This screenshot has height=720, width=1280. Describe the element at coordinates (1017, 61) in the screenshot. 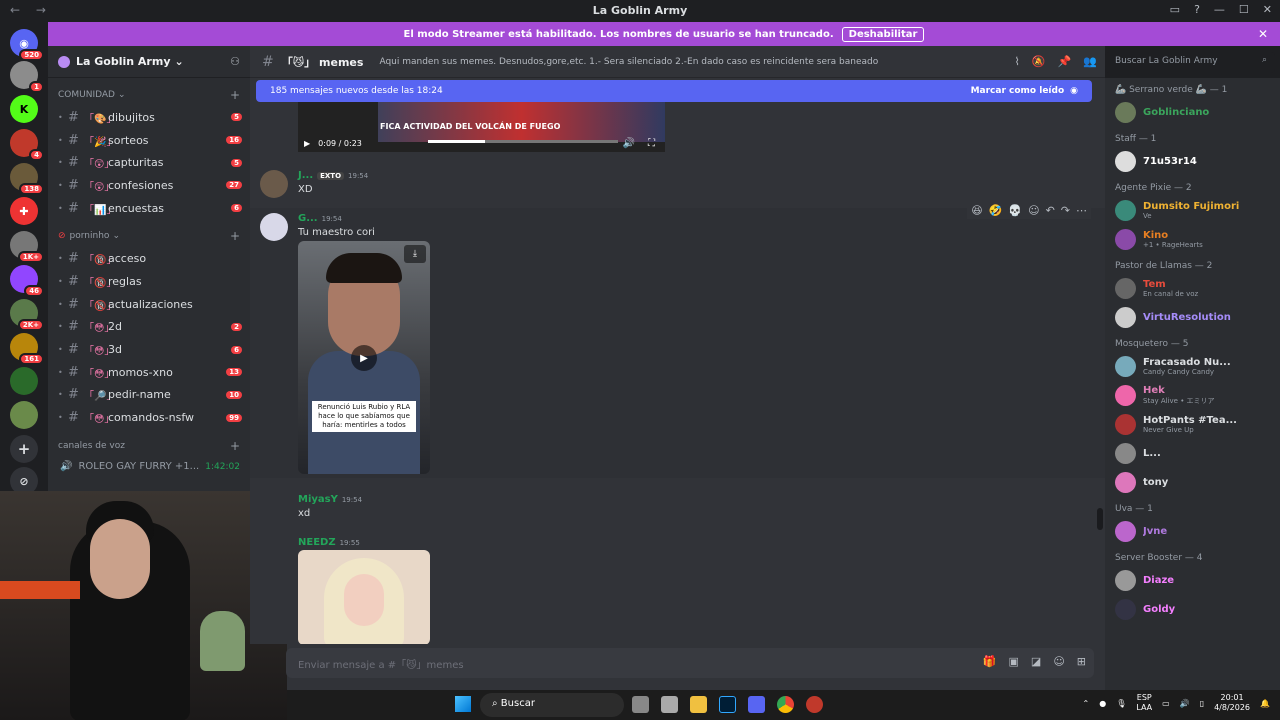

I see `threads-icon: ⌇` at that location.